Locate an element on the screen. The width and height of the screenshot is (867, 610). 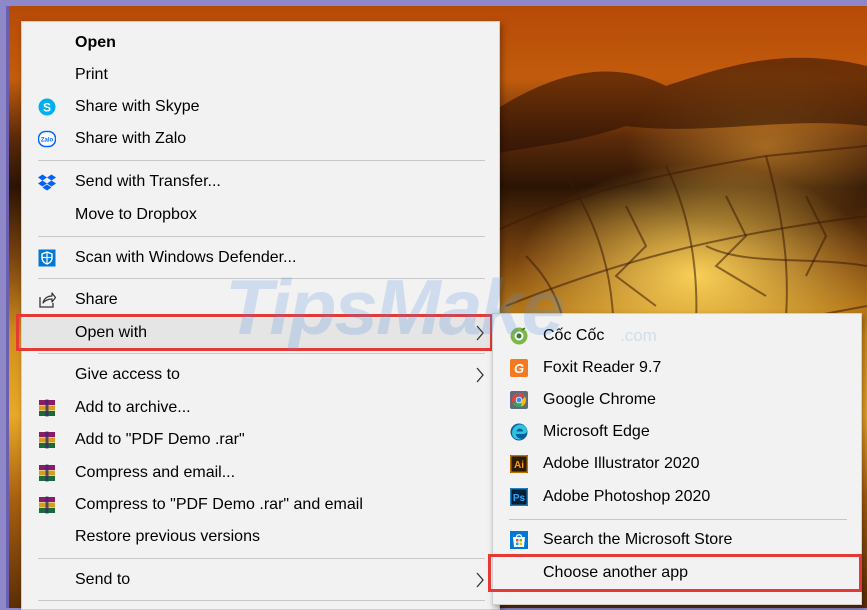
dropbox-icon is located at coordinates (47, 182).